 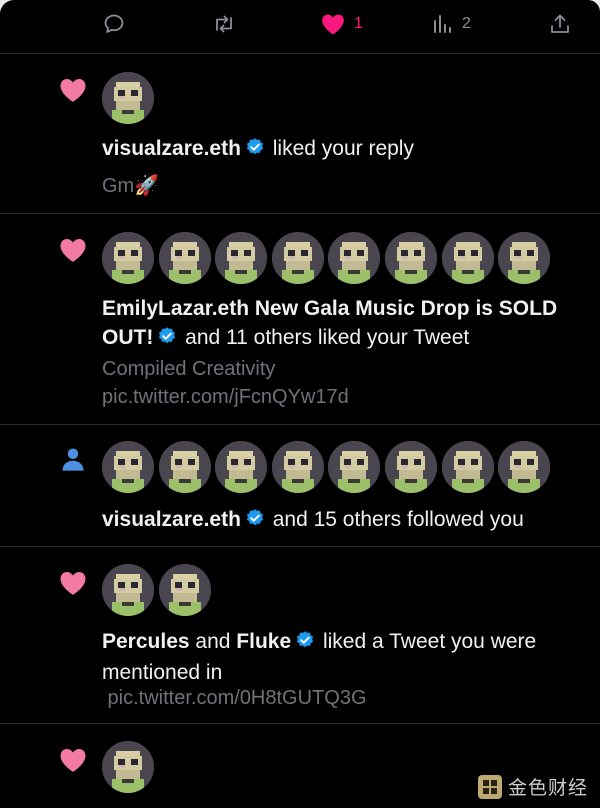 What do you see at coordinates (395, 519) in the screenshot?
I see `notification-action-text: and 15 others followed you` at bounding box center [395, 519].